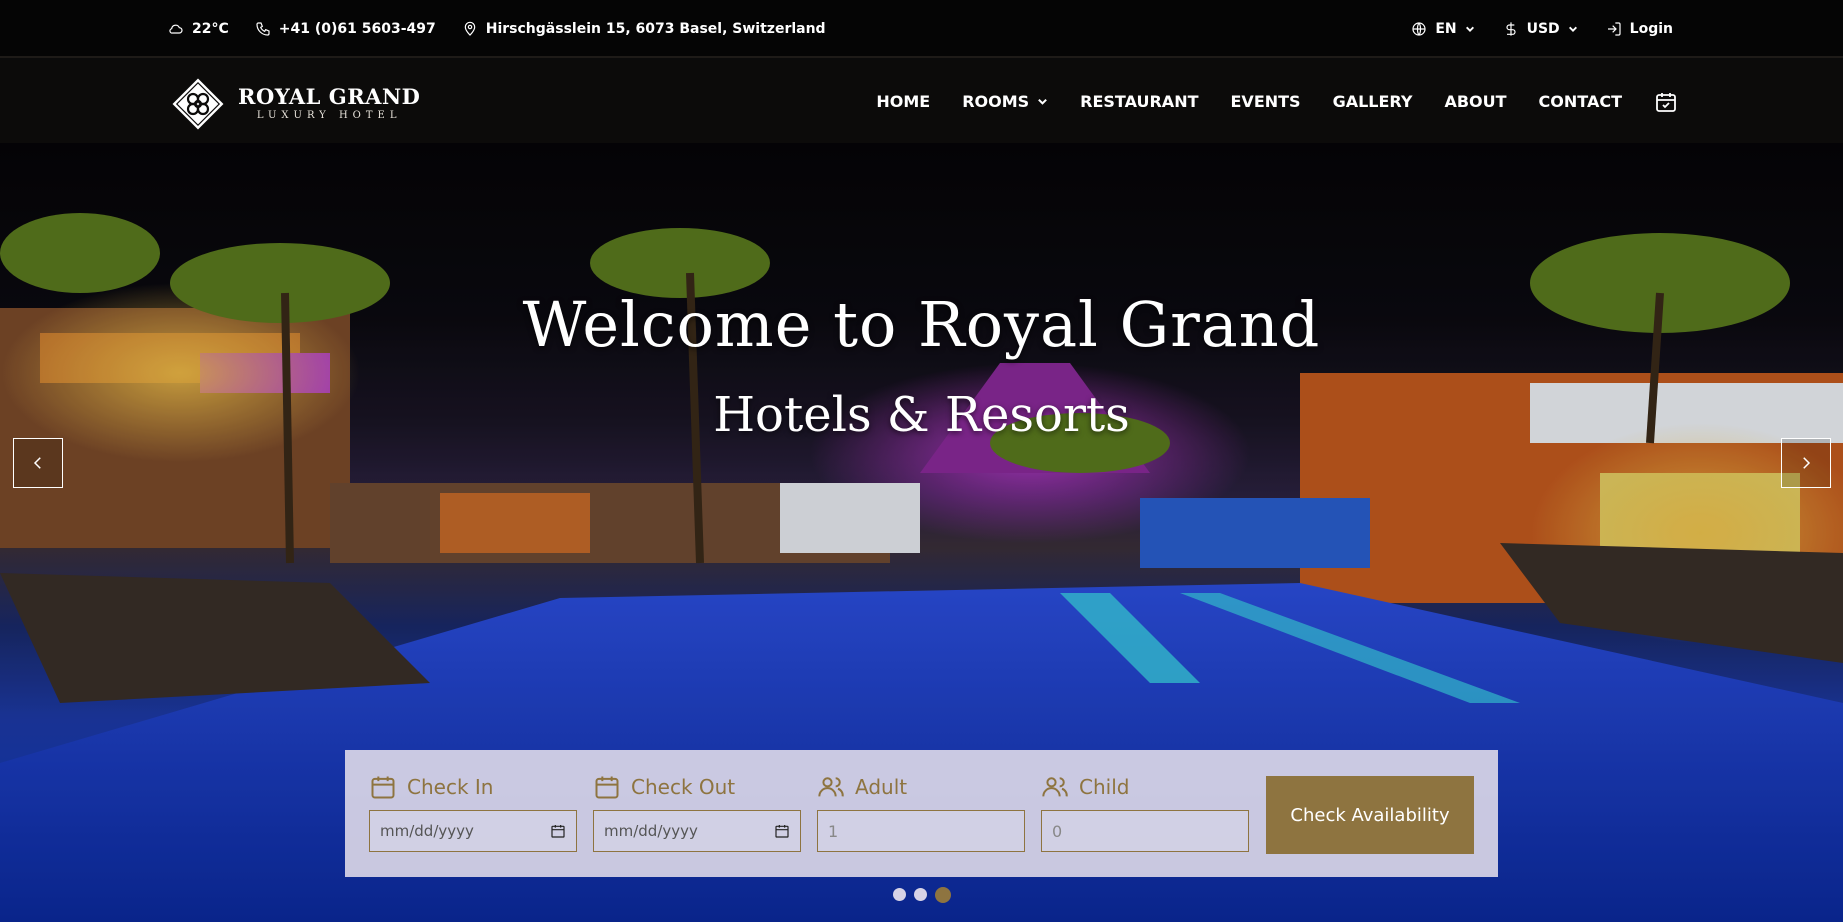 The image size is (1843, 922). What do you see at coordinates (329, 96) in the screenshot?
I see `brand-name: ROYAL GRAND` at bounding box center [329, 96].